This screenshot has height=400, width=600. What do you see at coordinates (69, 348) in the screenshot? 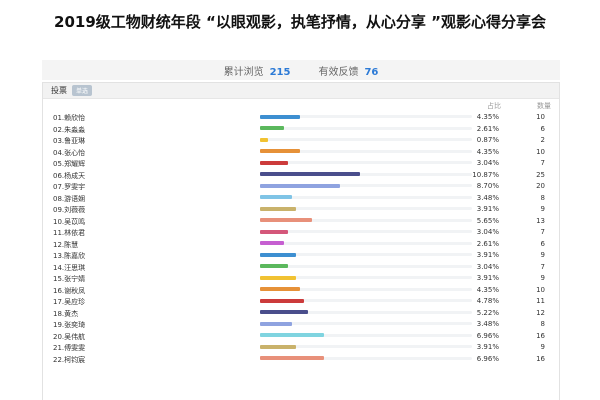
I see `candidate-name: 21.傅雯雯` at bounding box center [69, 348].